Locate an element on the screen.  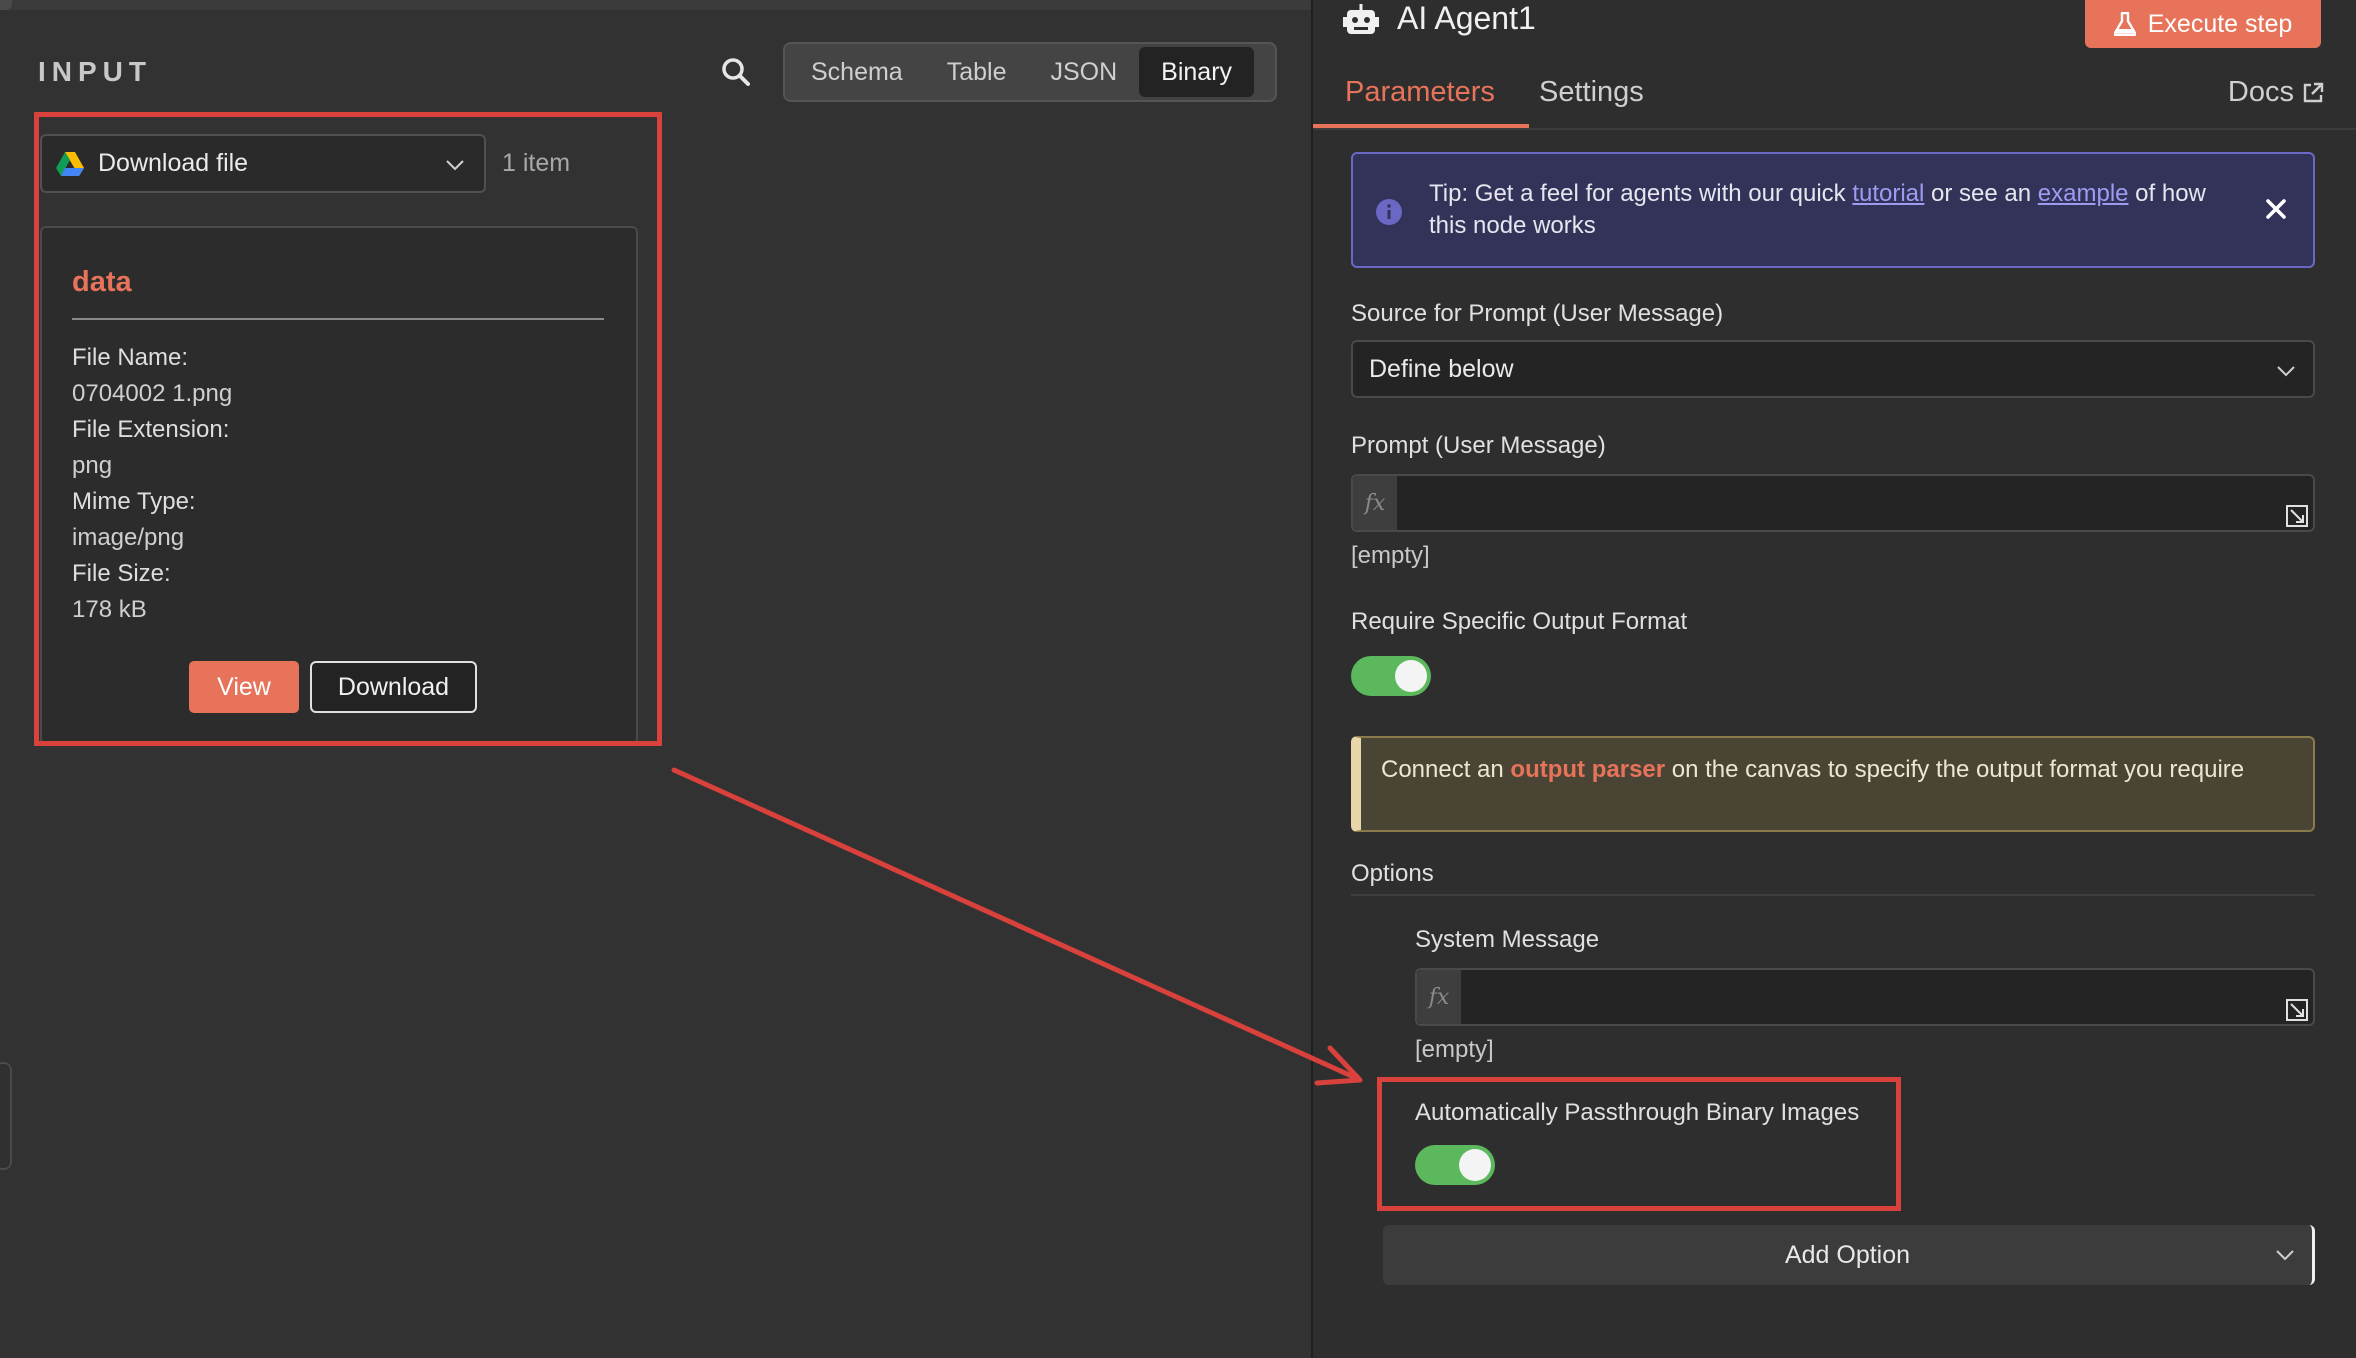
prompt-label: Prompt (User Message) is located at coordinates (1478, 445).